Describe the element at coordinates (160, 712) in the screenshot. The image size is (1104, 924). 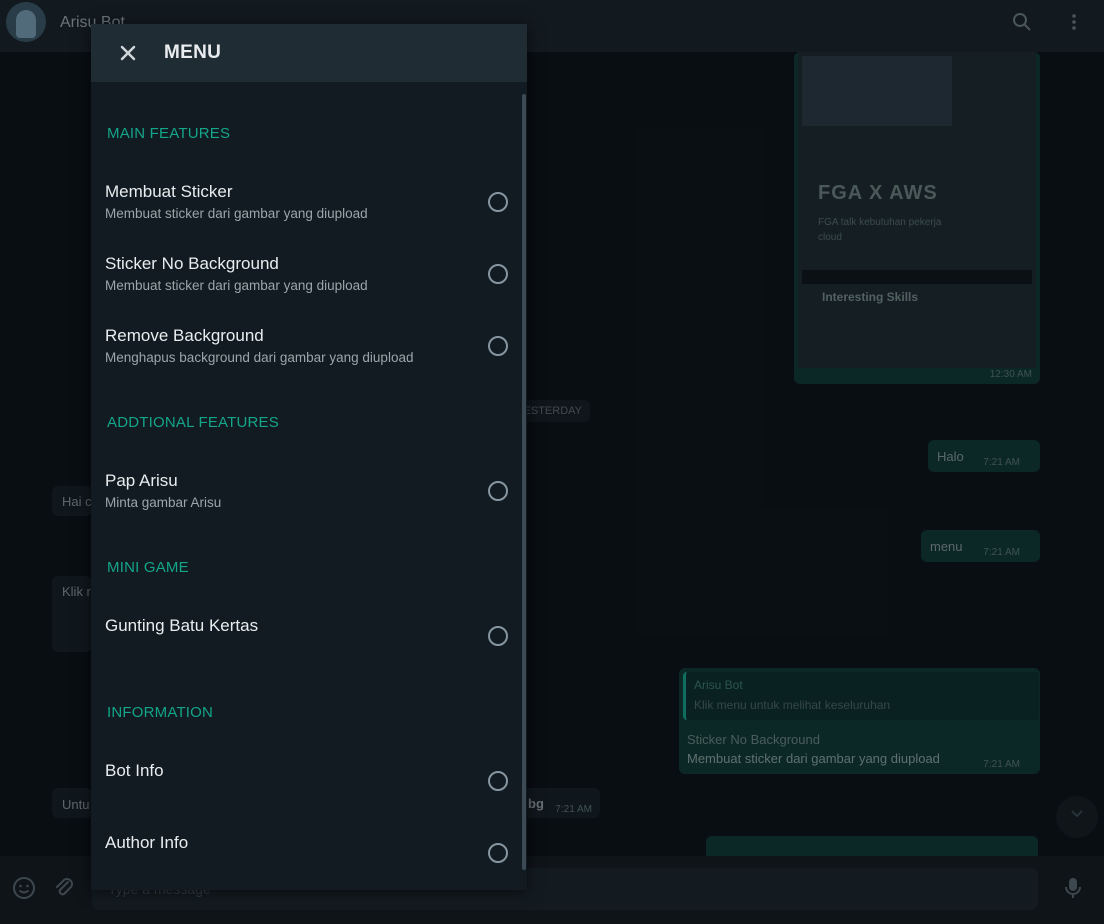
I see `section-heading-information: INFORMATION` at that location.